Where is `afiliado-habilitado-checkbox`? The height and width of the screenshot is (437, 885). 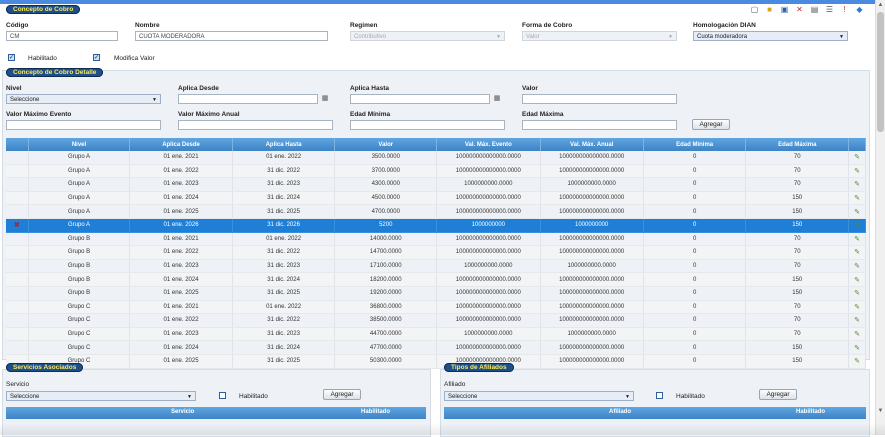 afiliado-habilitado-checkbox is located at coordinates (659, 395).